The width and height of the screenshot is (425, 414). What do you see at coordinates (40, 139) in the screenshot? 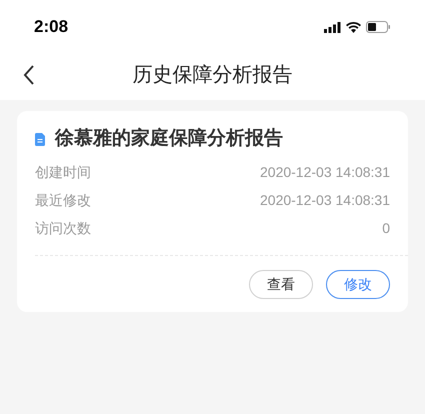
I see `document-icon` at bounding box center [40, 139].